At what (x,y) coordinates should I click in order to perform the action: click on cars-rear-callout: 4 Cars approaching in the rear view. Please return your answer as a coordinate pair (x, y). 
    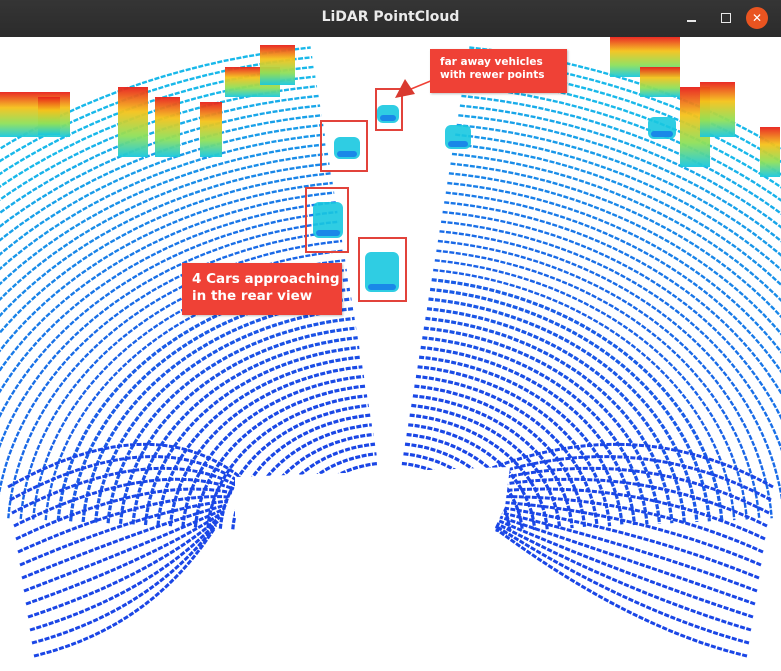
    Looking at the image, I should click on (262, 289).